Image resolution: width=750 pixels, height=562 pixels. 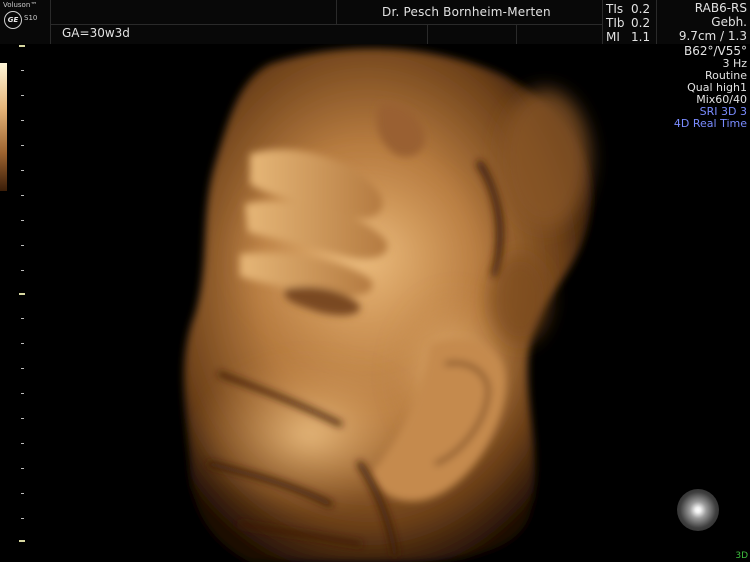 I want to click on preset-label: Gebh., so click(x=729, y=22).